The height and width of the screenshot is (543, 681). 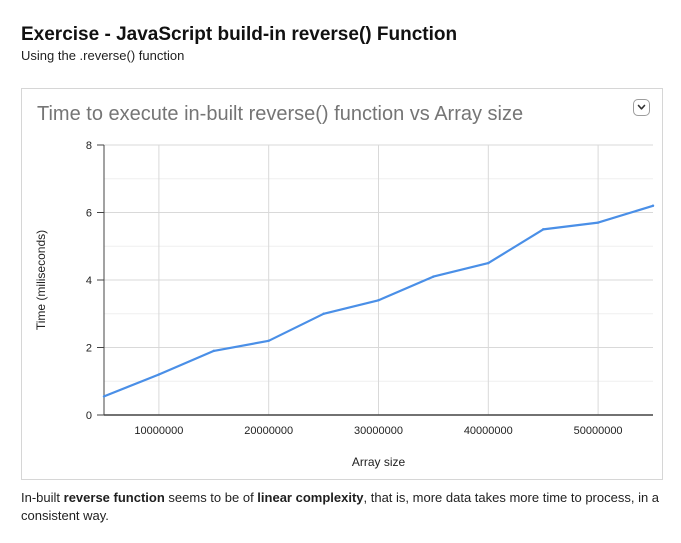 I want to click on x-axis-title: Array size, so click(x=379, y=462).